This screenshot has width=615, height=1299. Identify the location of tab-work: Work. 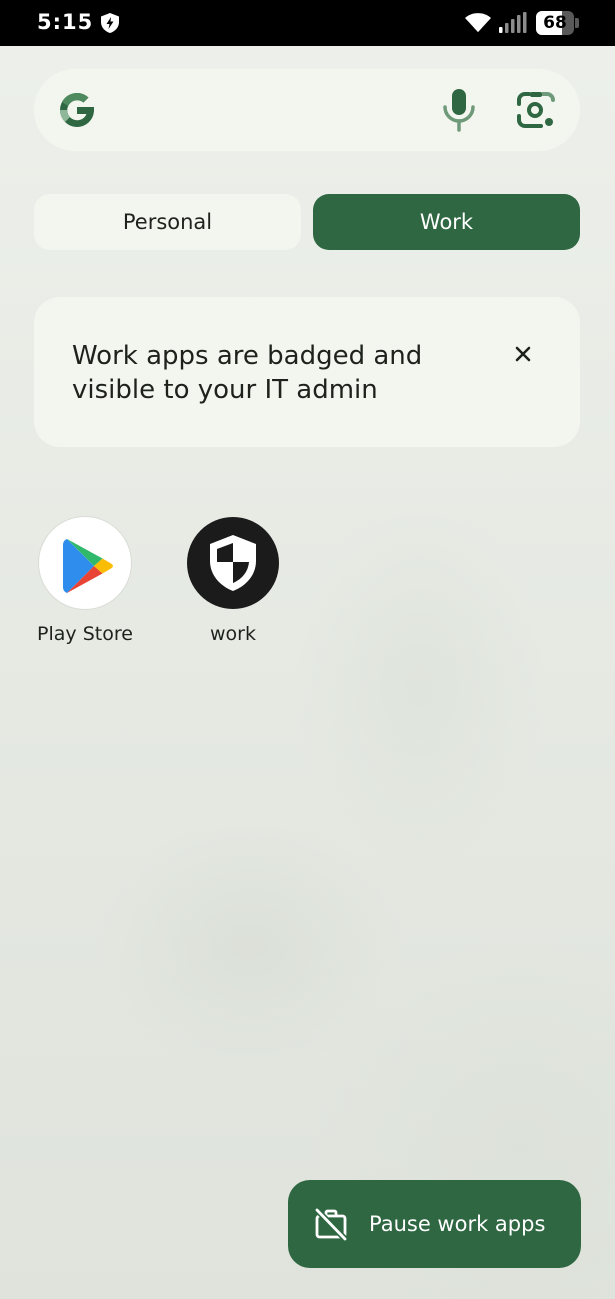
(446, 222).